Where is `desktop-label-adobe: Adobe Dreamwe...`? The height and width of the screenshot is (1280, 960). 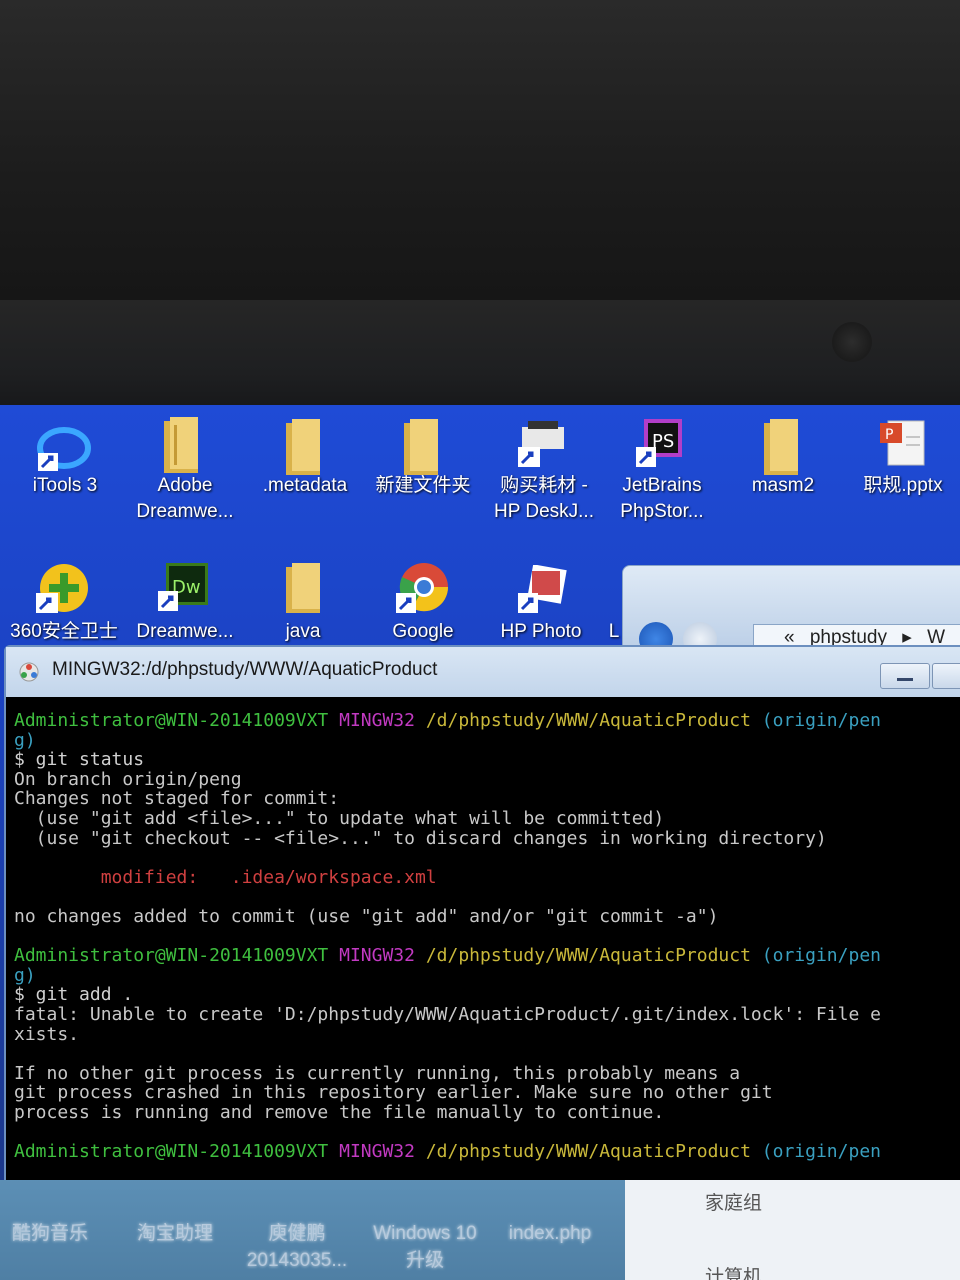
desktop-label-adobe: Adobe Dreamwe... is located at coordinates (185, 499).